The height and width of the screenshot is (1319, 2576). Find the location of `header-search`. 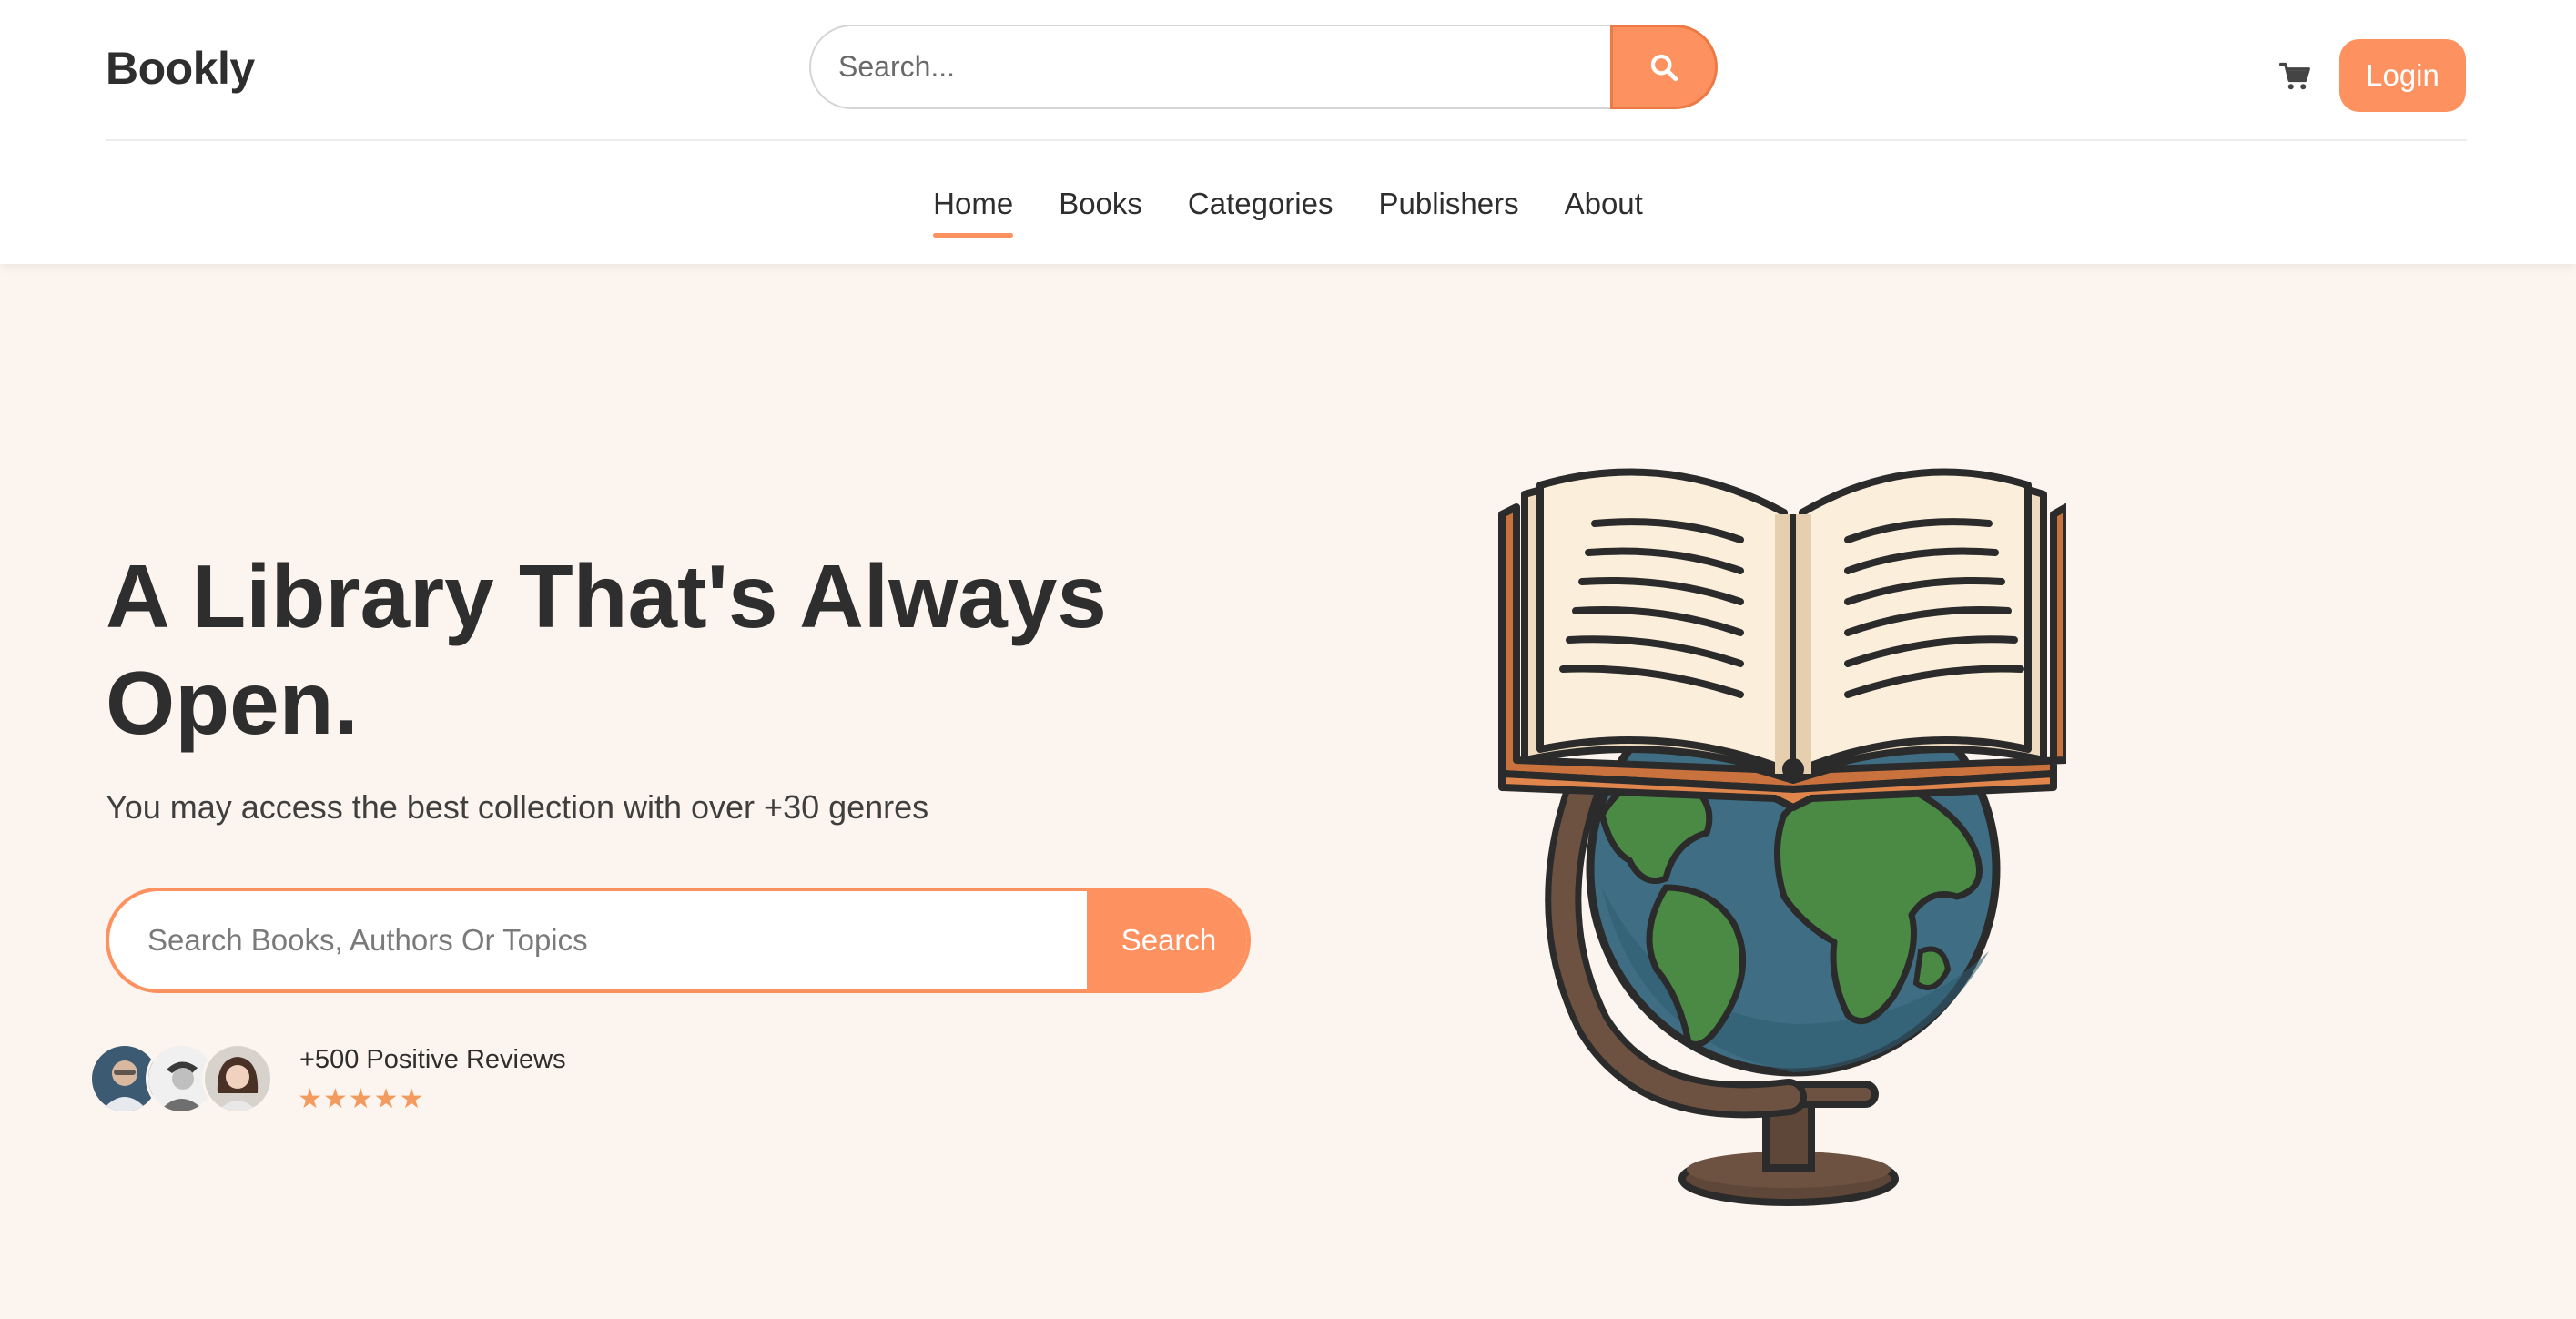

header-search is located at coordinates (1263, 67).